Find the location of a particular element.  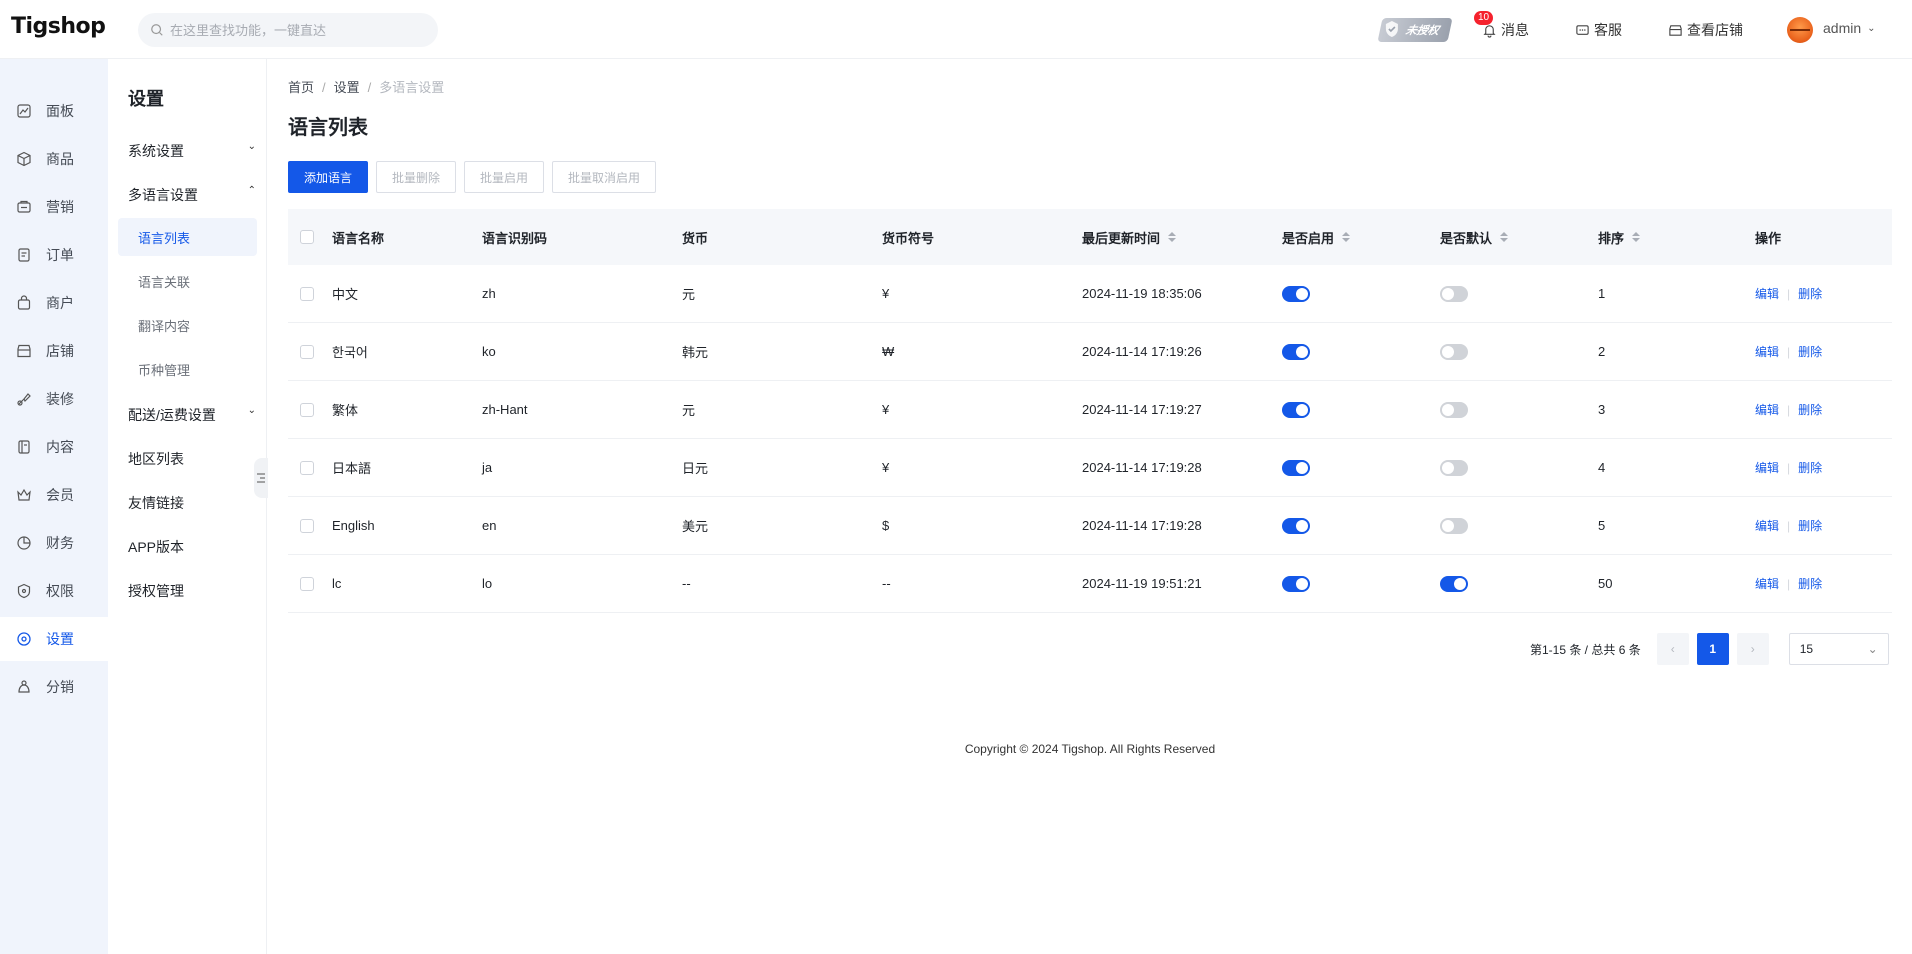

subnav-item-friend-links: 友情链接 is located at coordinates (192, 503).